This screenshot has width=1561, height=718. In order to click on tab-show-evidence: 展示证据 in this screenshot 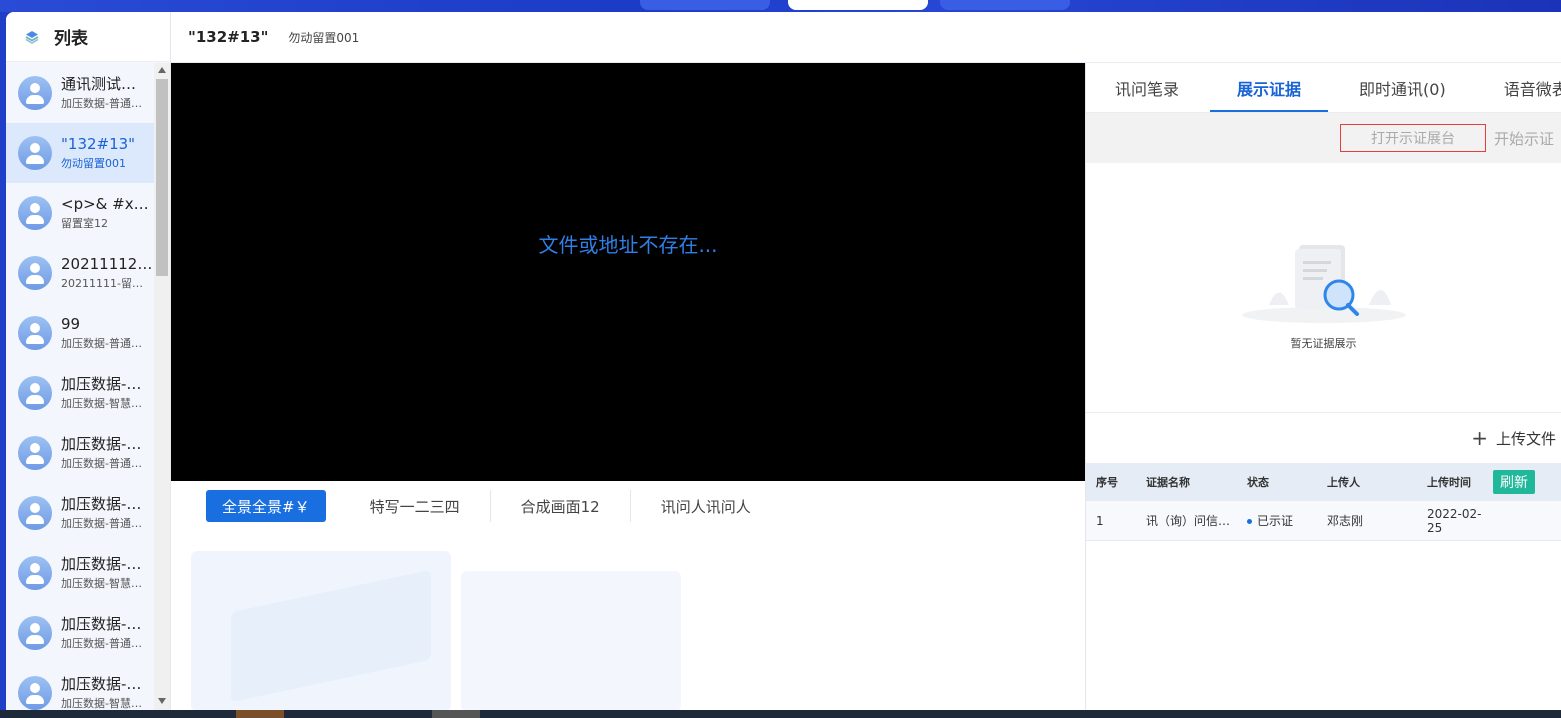, I will do `click(1269, 87)`.